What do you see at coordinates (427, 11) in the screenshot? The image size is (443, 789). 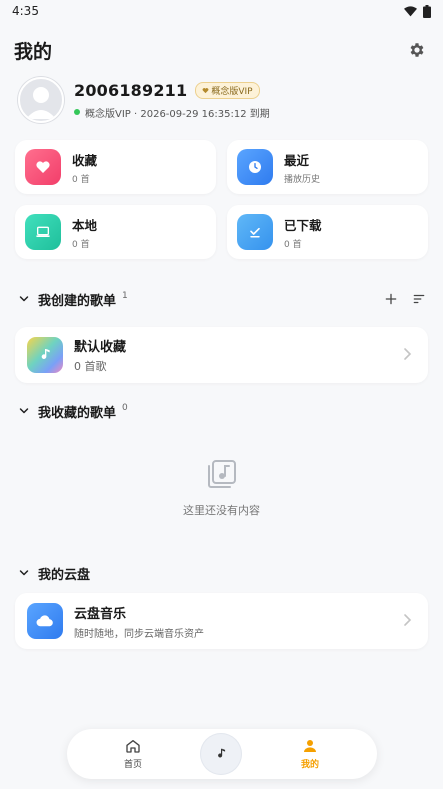 I see `battery-icon` at bounding box center [427, 11].